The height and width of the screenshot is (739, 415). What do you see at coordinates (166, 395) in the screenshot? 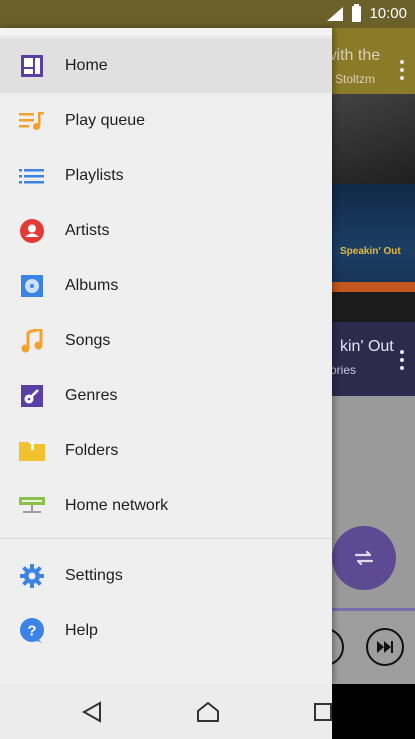
I see `drawer-item-genres: Genres` at bounding box center [166, 395].